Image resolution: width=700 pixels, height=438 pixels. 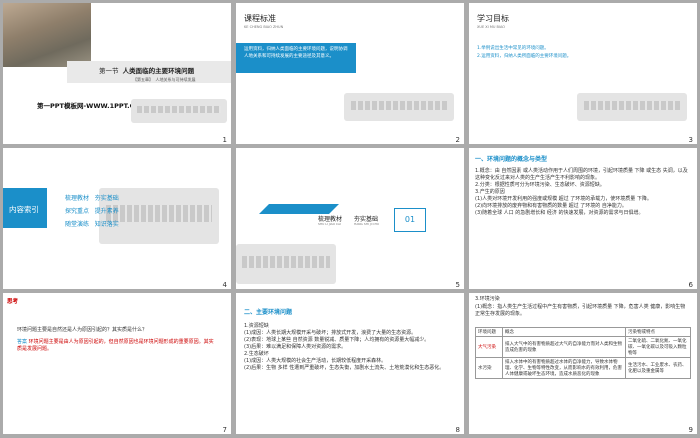 I want to click on content-line: 2.生态破坏, so click(x=256, y=354).